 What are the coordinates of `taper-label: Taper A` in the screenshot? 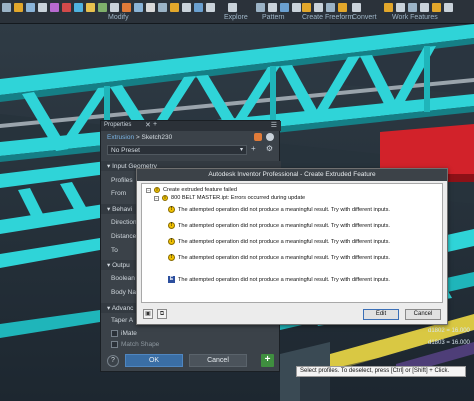 It's located at (122, 320).